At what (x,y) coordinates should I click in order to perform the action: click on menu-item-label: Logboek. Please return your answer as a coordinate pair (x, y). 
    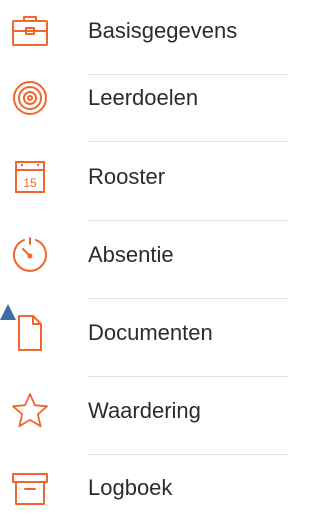
    Looking at the image, I should click on (130, 487).